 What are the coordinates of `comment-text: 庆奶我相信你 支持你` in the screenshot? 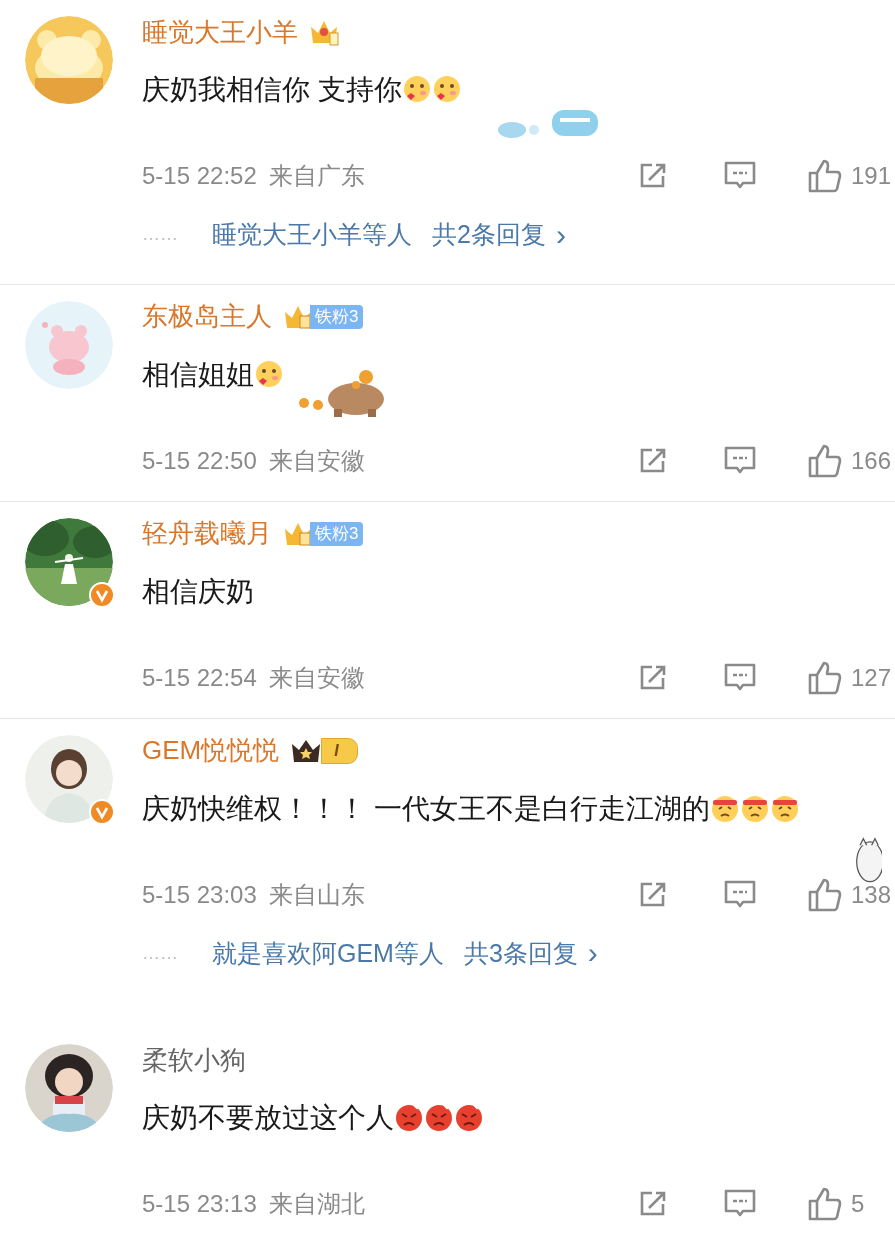 It's located at (272, 89).